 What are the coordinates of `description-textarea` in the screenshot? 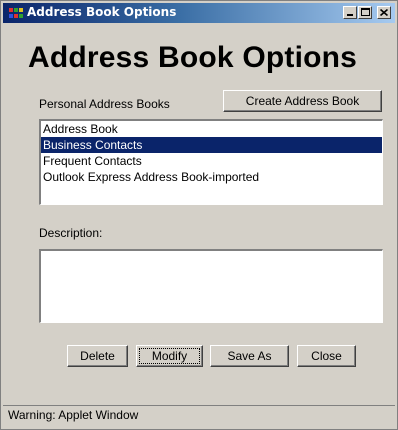 It's located at (211, 286).